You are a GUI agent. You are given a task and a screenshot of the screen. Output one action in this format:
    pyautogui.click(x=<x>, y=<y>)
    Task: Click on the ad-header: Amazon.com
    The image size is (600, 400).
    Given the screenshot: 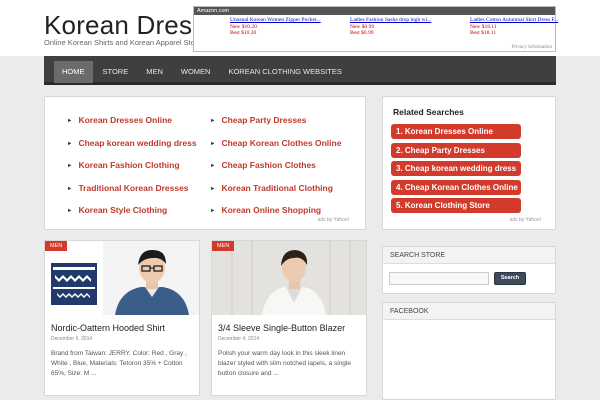 What is the action you would take?
    pyautogui.click(x=374, y=11)
    